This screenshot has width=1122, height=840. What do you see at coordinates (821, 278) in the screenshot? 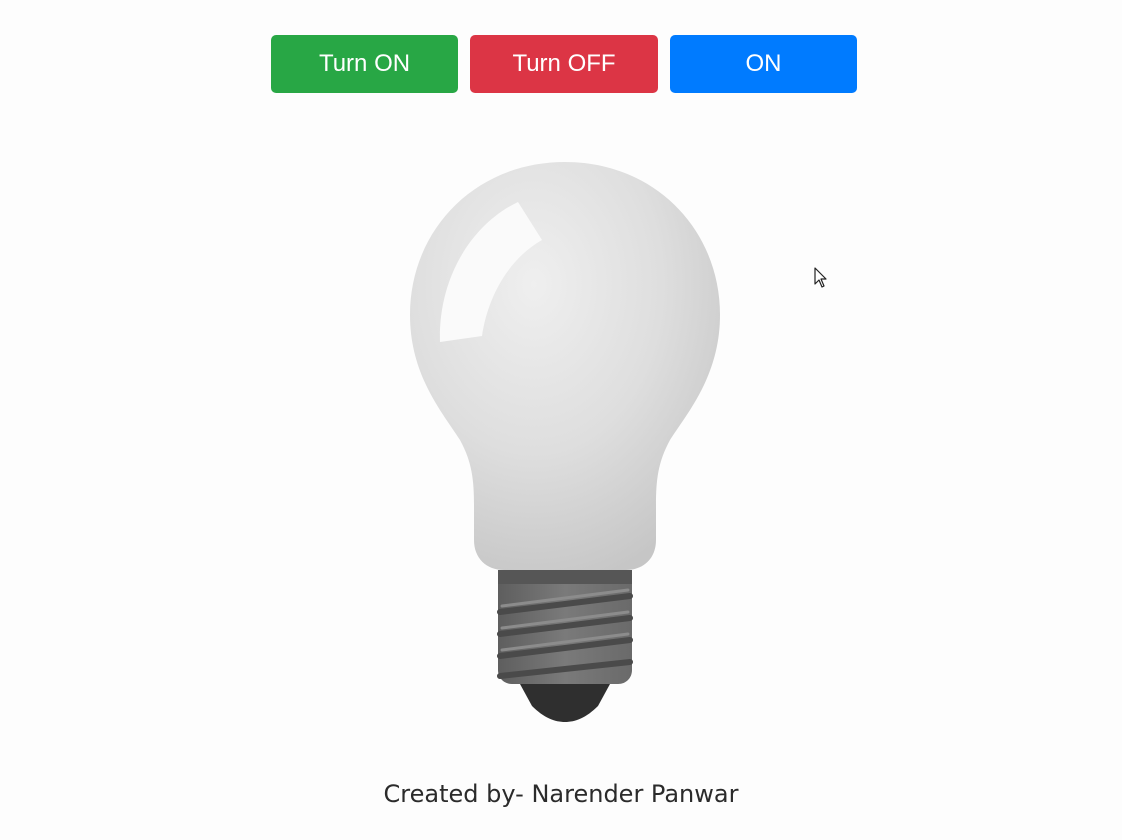
I see `mouse-pointer-icon` at bounding box center [821, 278].